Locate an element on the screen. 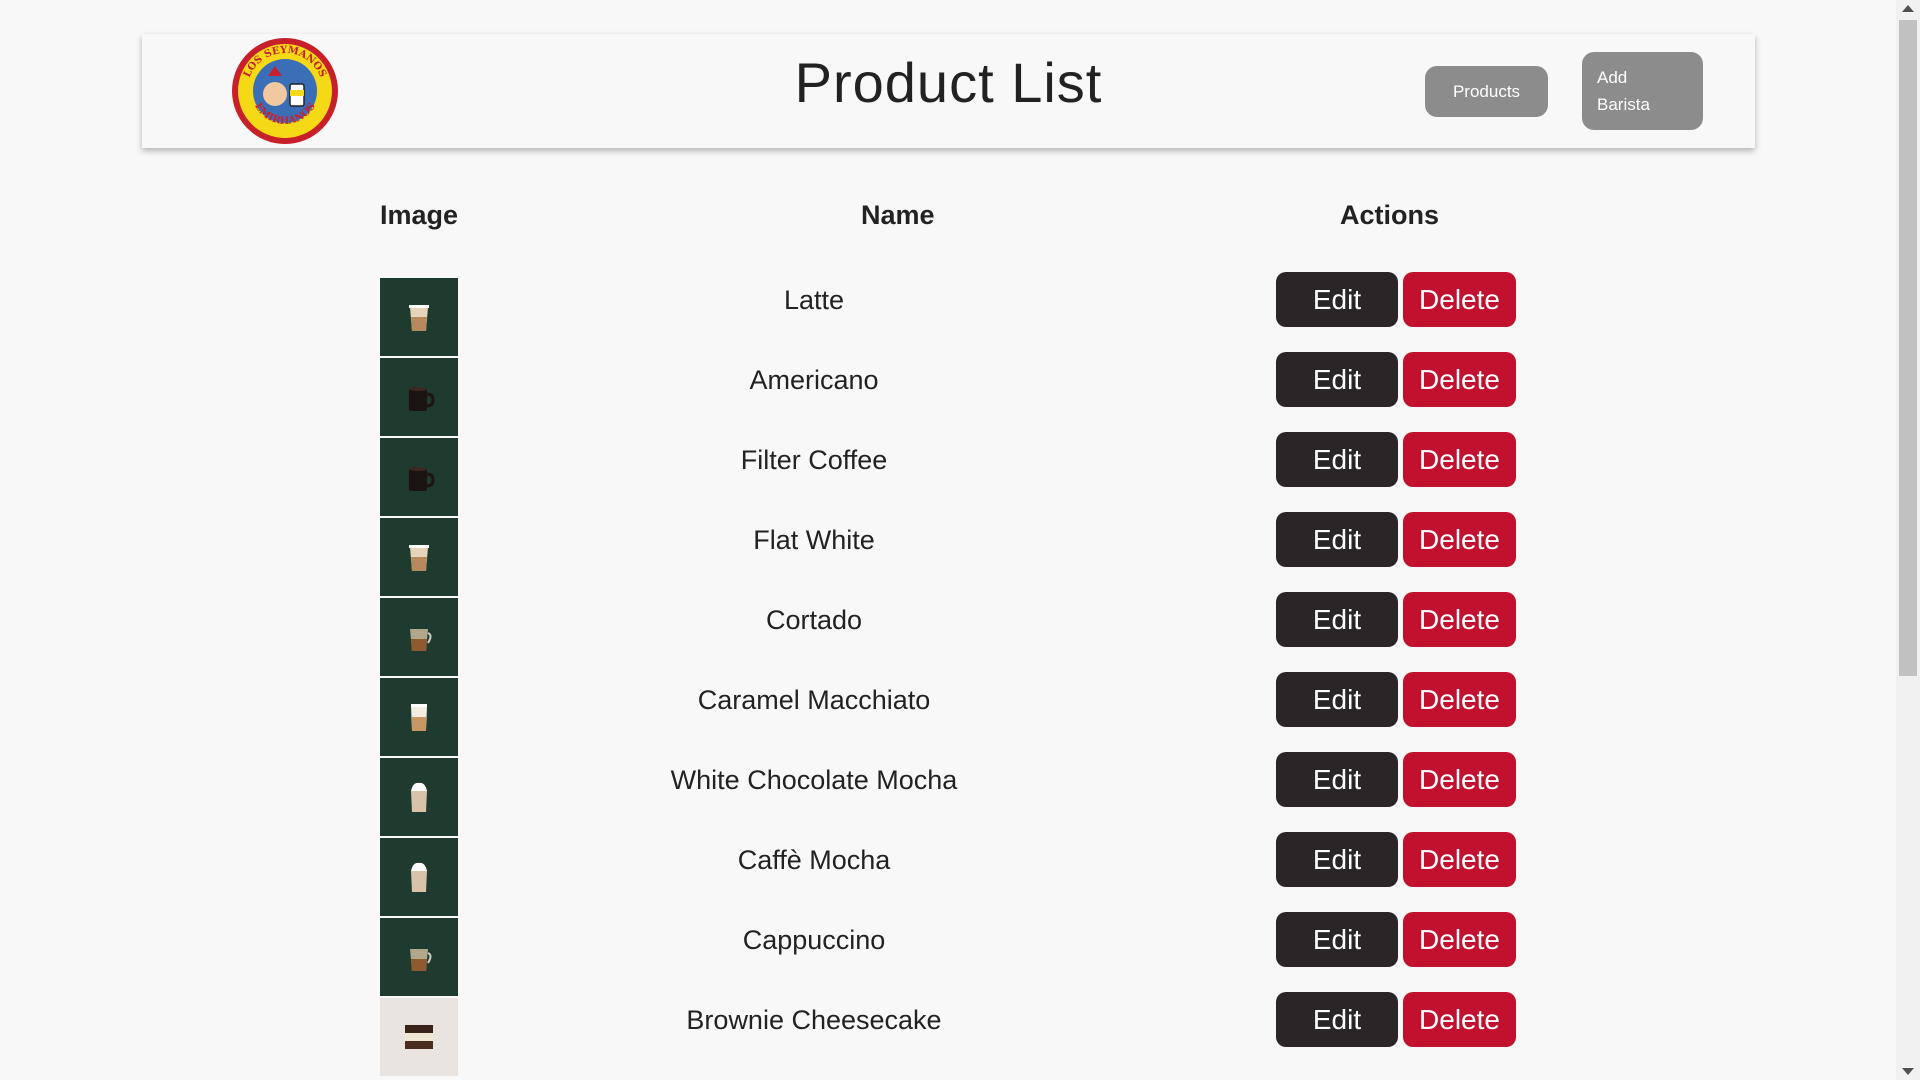 This screenshot has width=1920, height=1080. table-row: Brownie Cheesecake Edit Delete is located at coordinates (950, 1035).